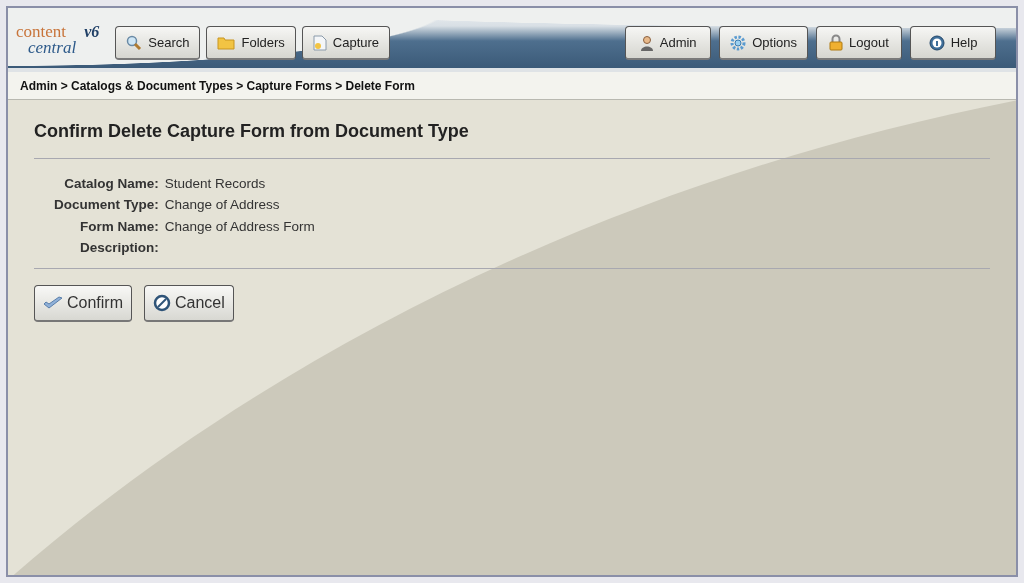 This screenshot has width=1024, height=583. What do you see at coordinates (859, 43) in the screenshot?
I see `nav-button: Logout` at bounding box center [859, 43].